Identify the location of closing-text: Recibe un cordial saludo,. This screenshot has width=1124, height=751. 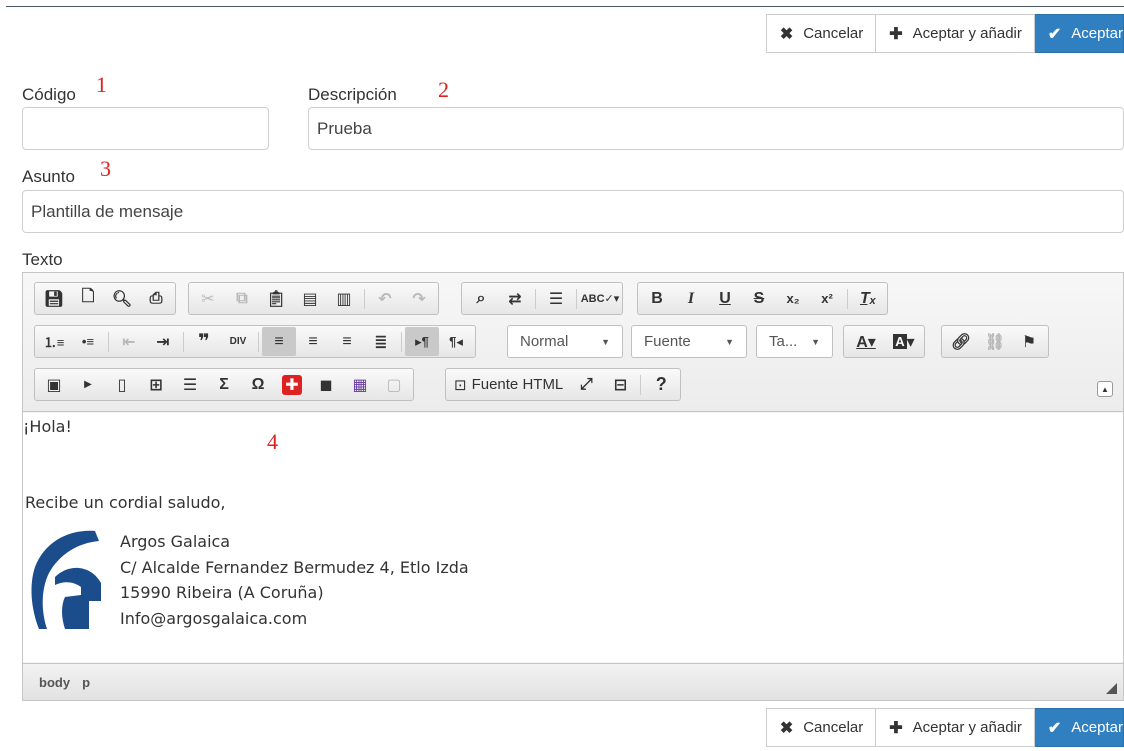
(125, 502).